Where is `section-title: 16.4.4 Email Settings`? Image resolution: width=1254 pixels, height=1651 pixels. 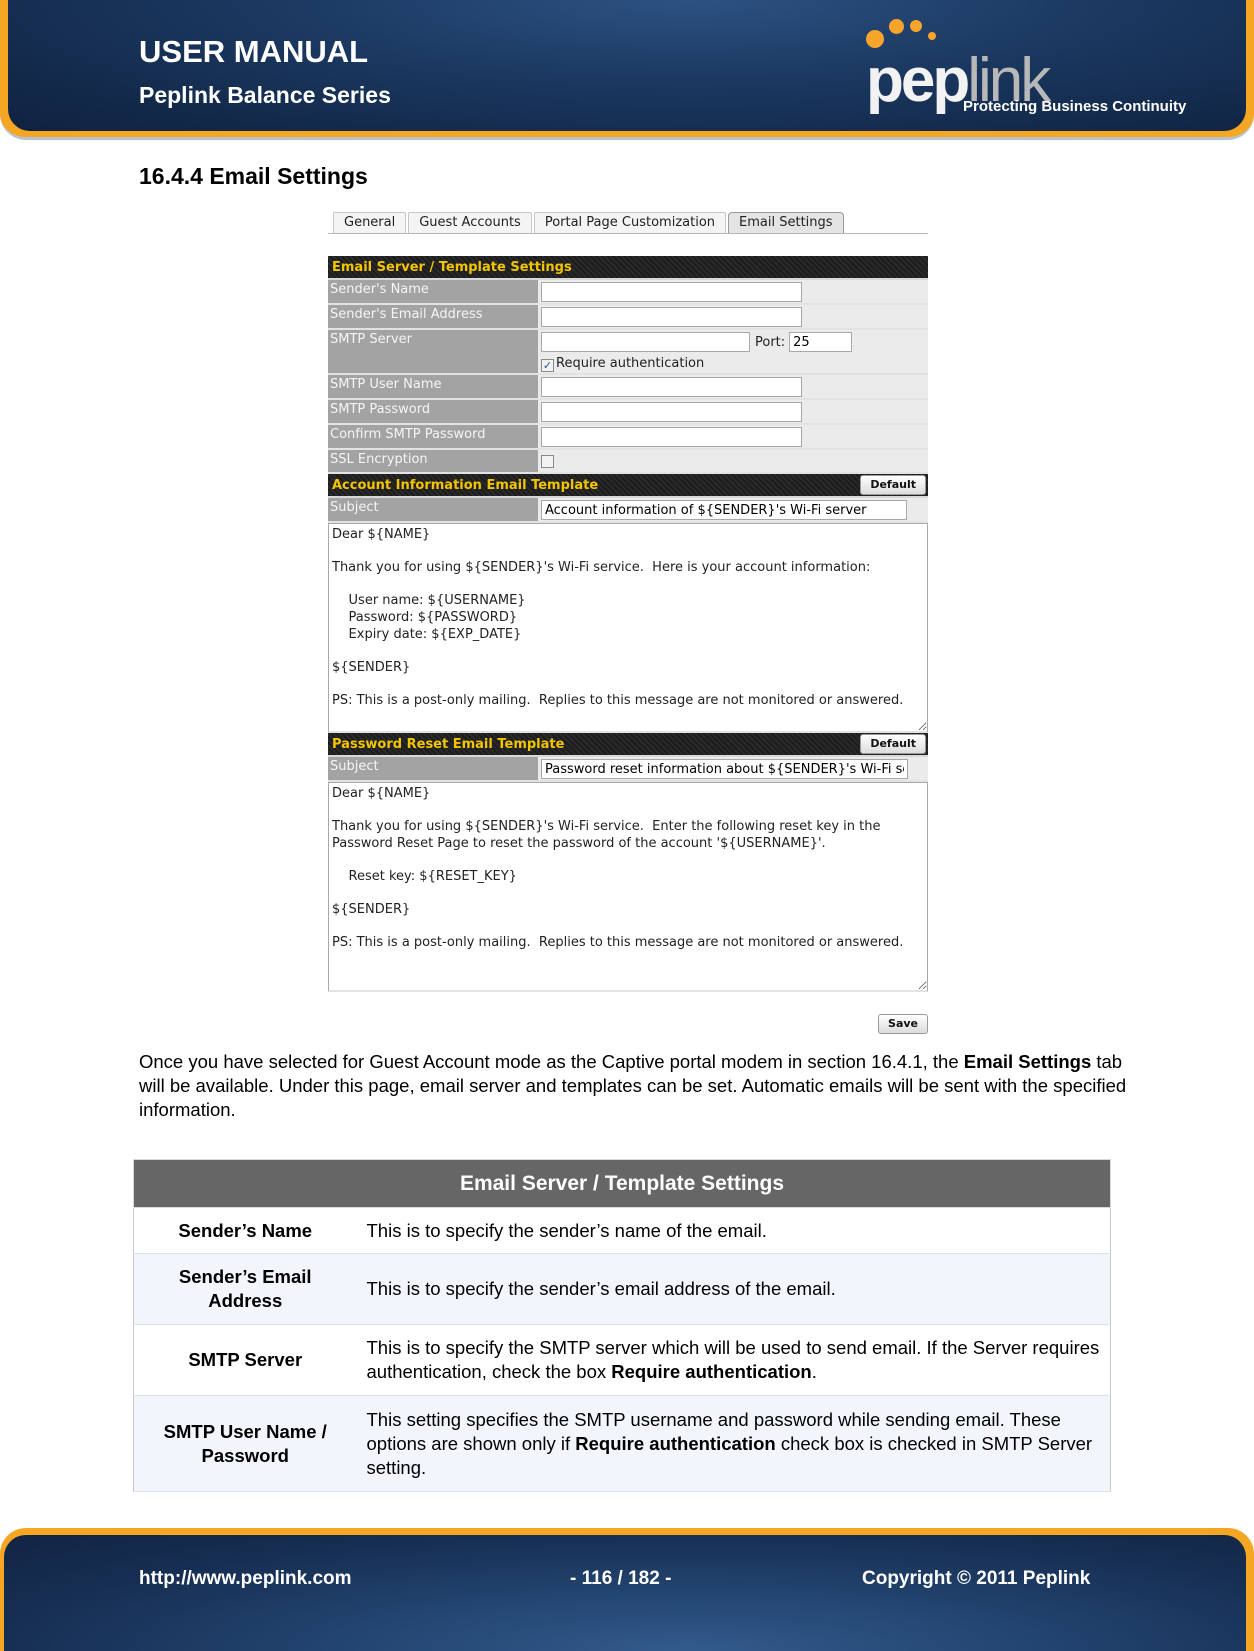 section-title: 16.4.4 Email Settings is located at coordinates (253, 176).